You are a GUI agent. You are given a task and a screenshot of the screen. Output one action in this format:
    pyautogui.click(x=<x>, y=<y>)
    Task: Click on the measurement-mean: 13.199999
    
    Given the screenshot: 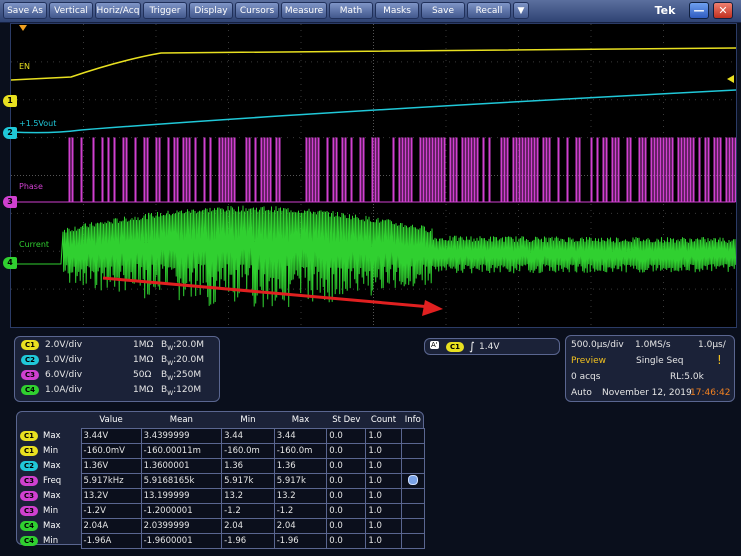 What is the action you would take?
    pyautogui.click(x=181, y=496)
    